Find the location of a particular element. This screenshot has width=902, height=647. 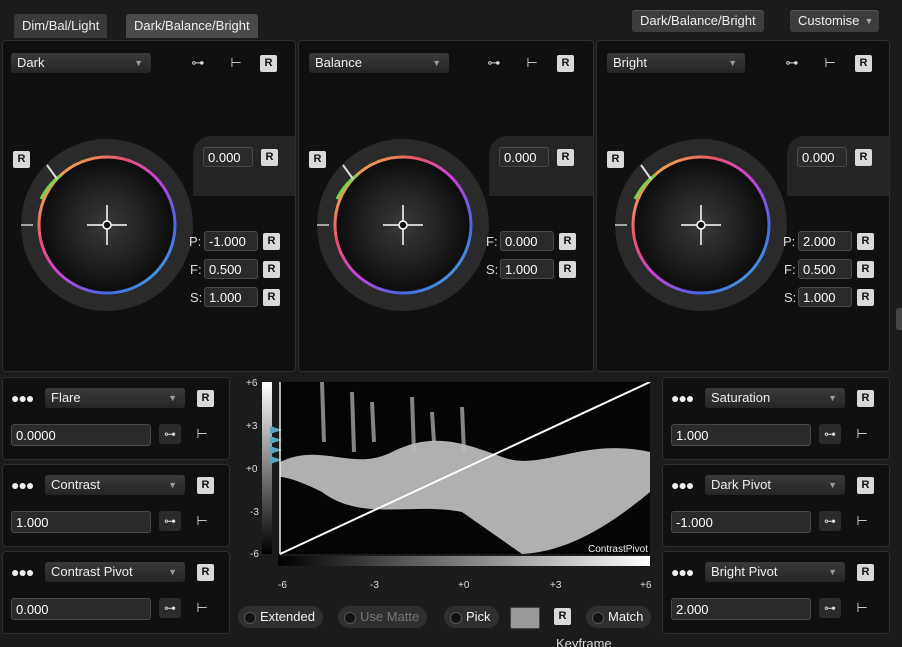

x-tick: -6 is located at coordinates (282, 585).